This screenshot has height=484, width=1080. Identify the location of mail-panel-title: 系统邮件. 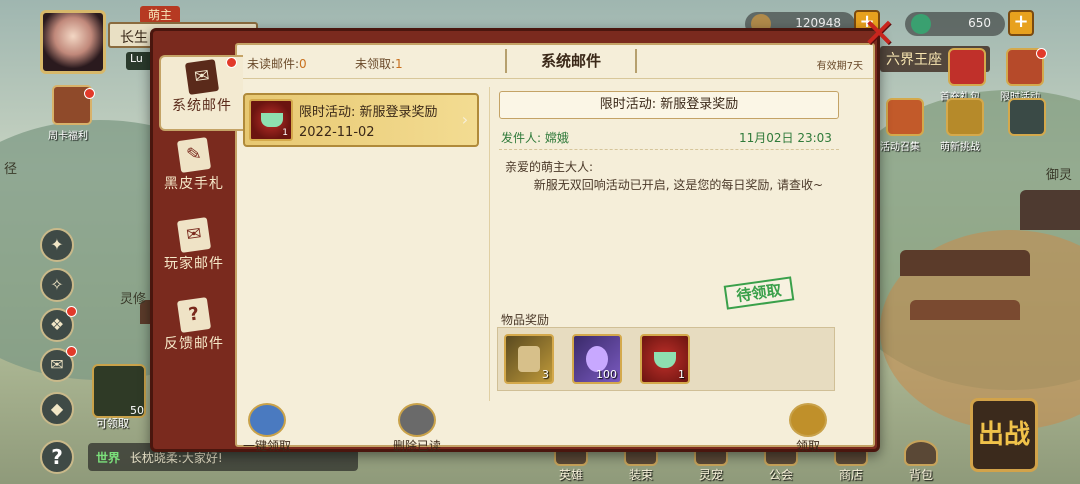
(571, 61).